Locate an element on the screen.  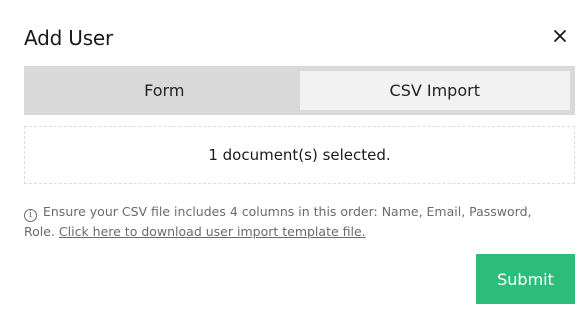
close-icon is located at coordinates (560, 37).